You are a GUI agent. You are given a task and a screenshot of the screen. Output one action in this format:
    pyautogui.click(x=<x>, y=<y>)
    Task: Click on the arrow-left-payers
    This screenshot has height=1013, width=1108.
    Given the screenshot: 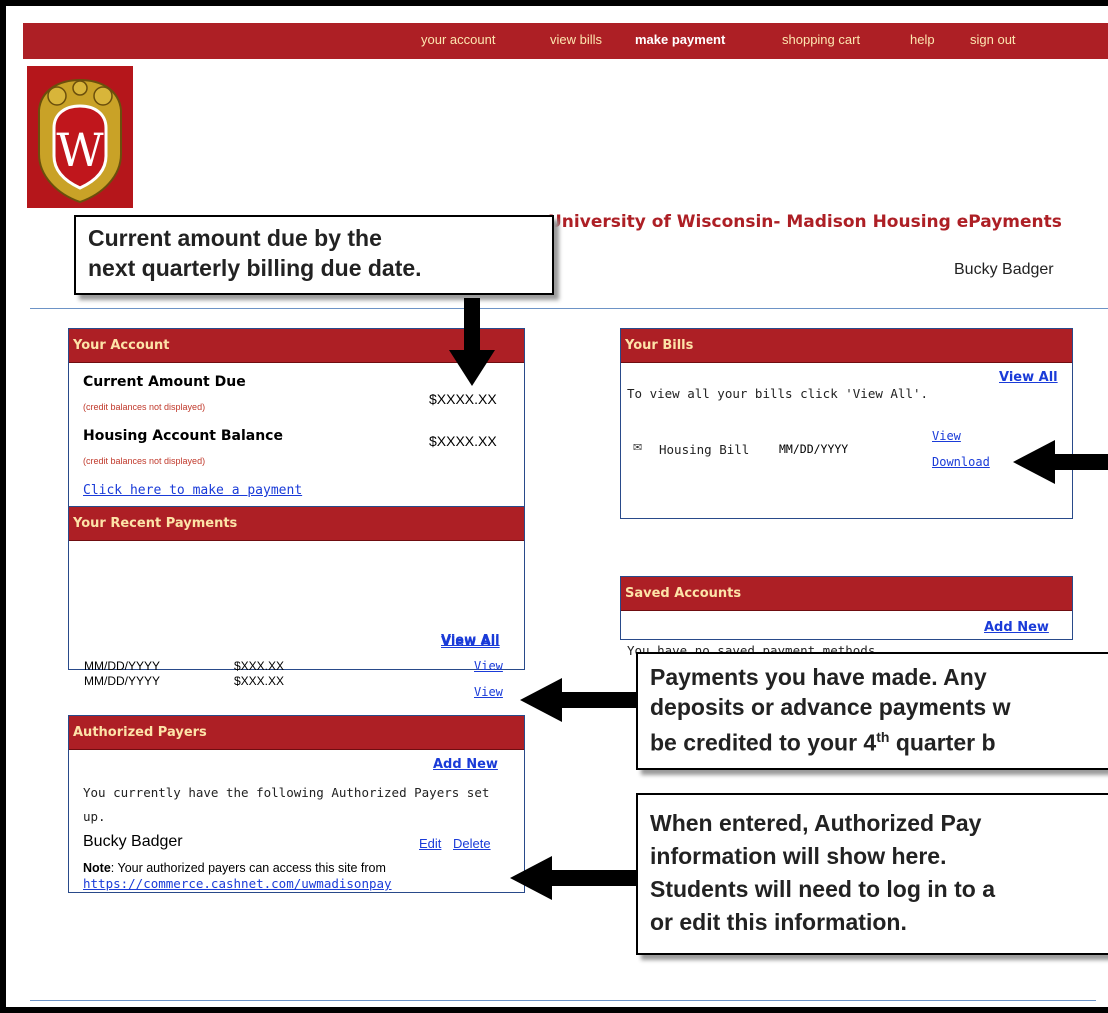 What is the action you would take?
    pyautogui.click(x=574, y=878)
    